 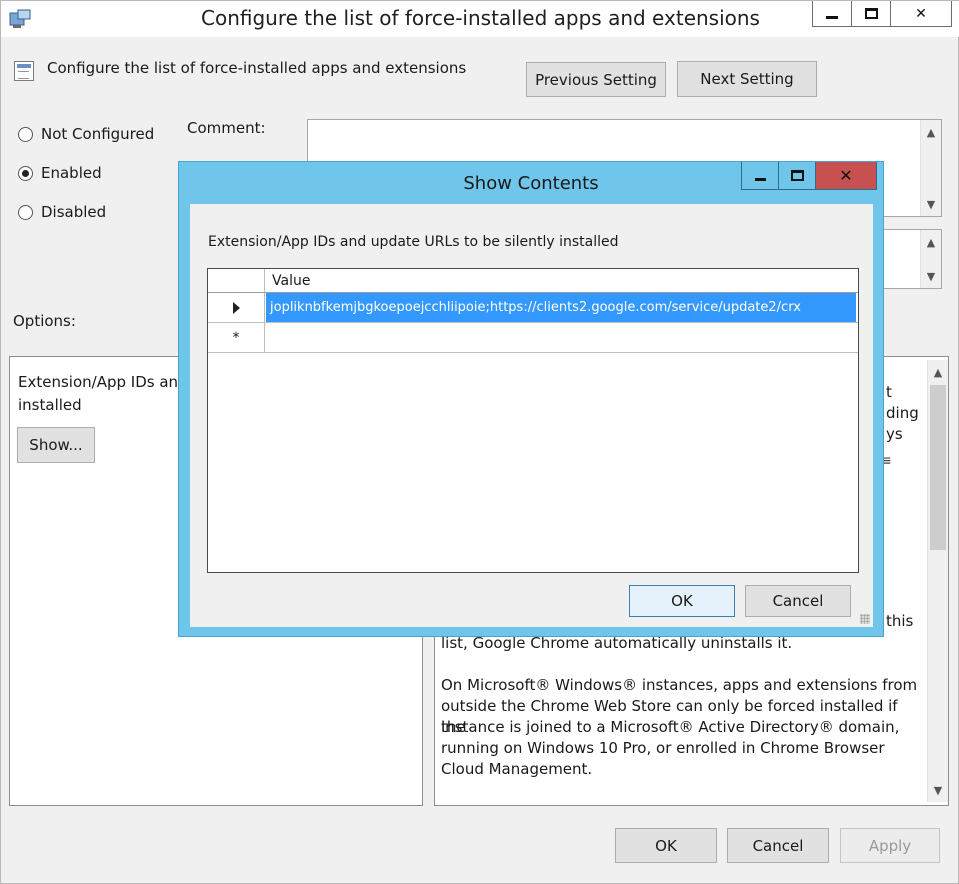 I want to click on policy-setting-icon, so click(x=24, y=71).